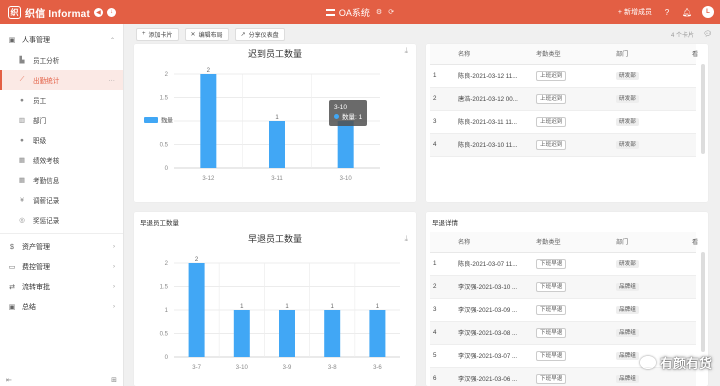 This screenshot has height=386, width=720. Describe the element at coordinates (22, 180) in the screenshot. I see `table-icon: ▦` at that location.